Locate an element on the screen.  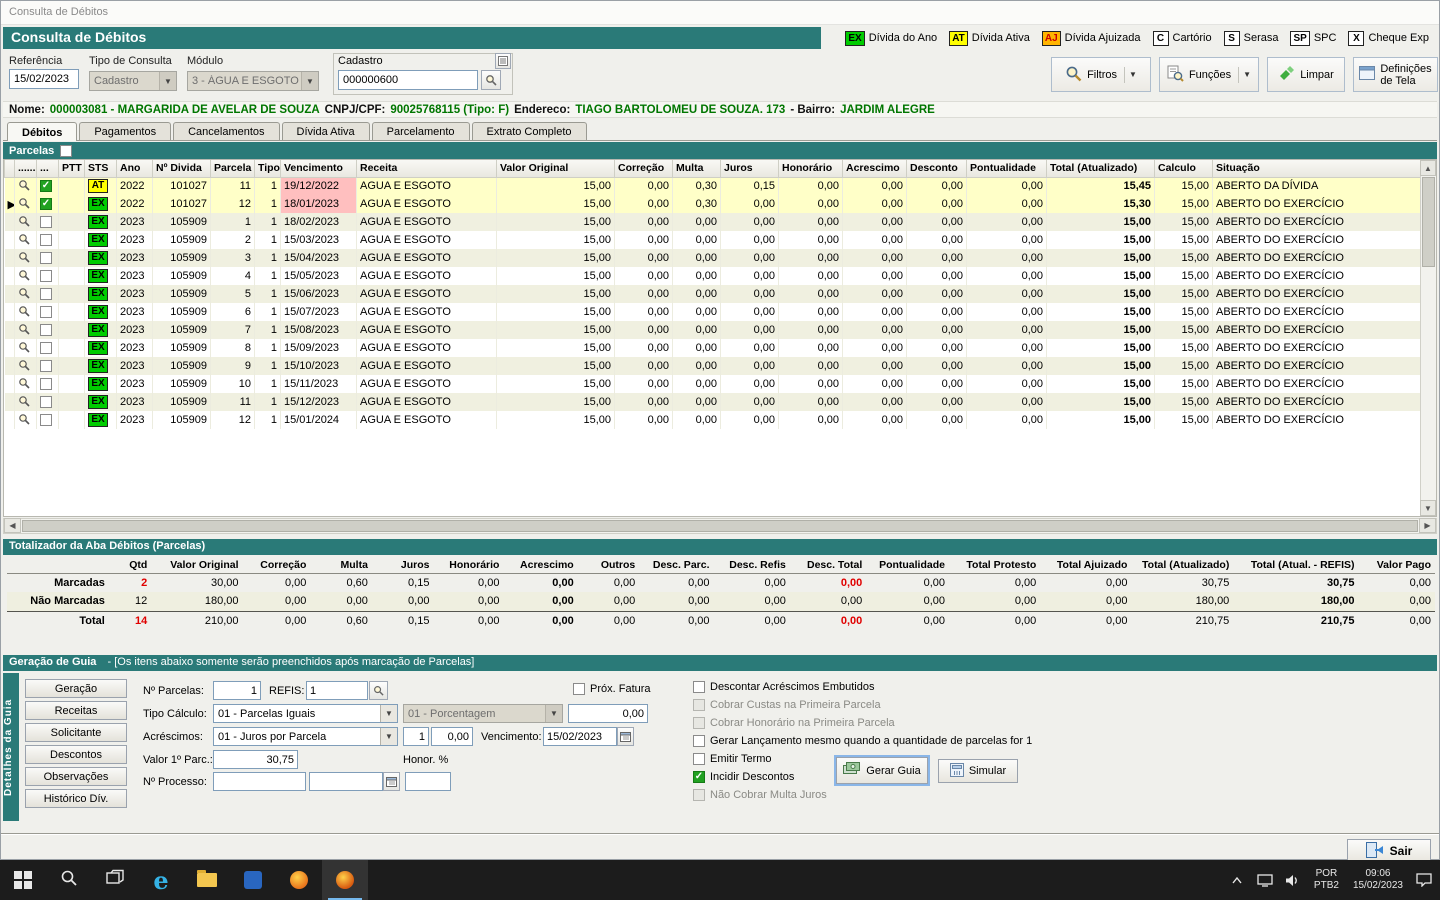
clock: 09:06 15/02/2023 is located at coordinates (1378, 880).